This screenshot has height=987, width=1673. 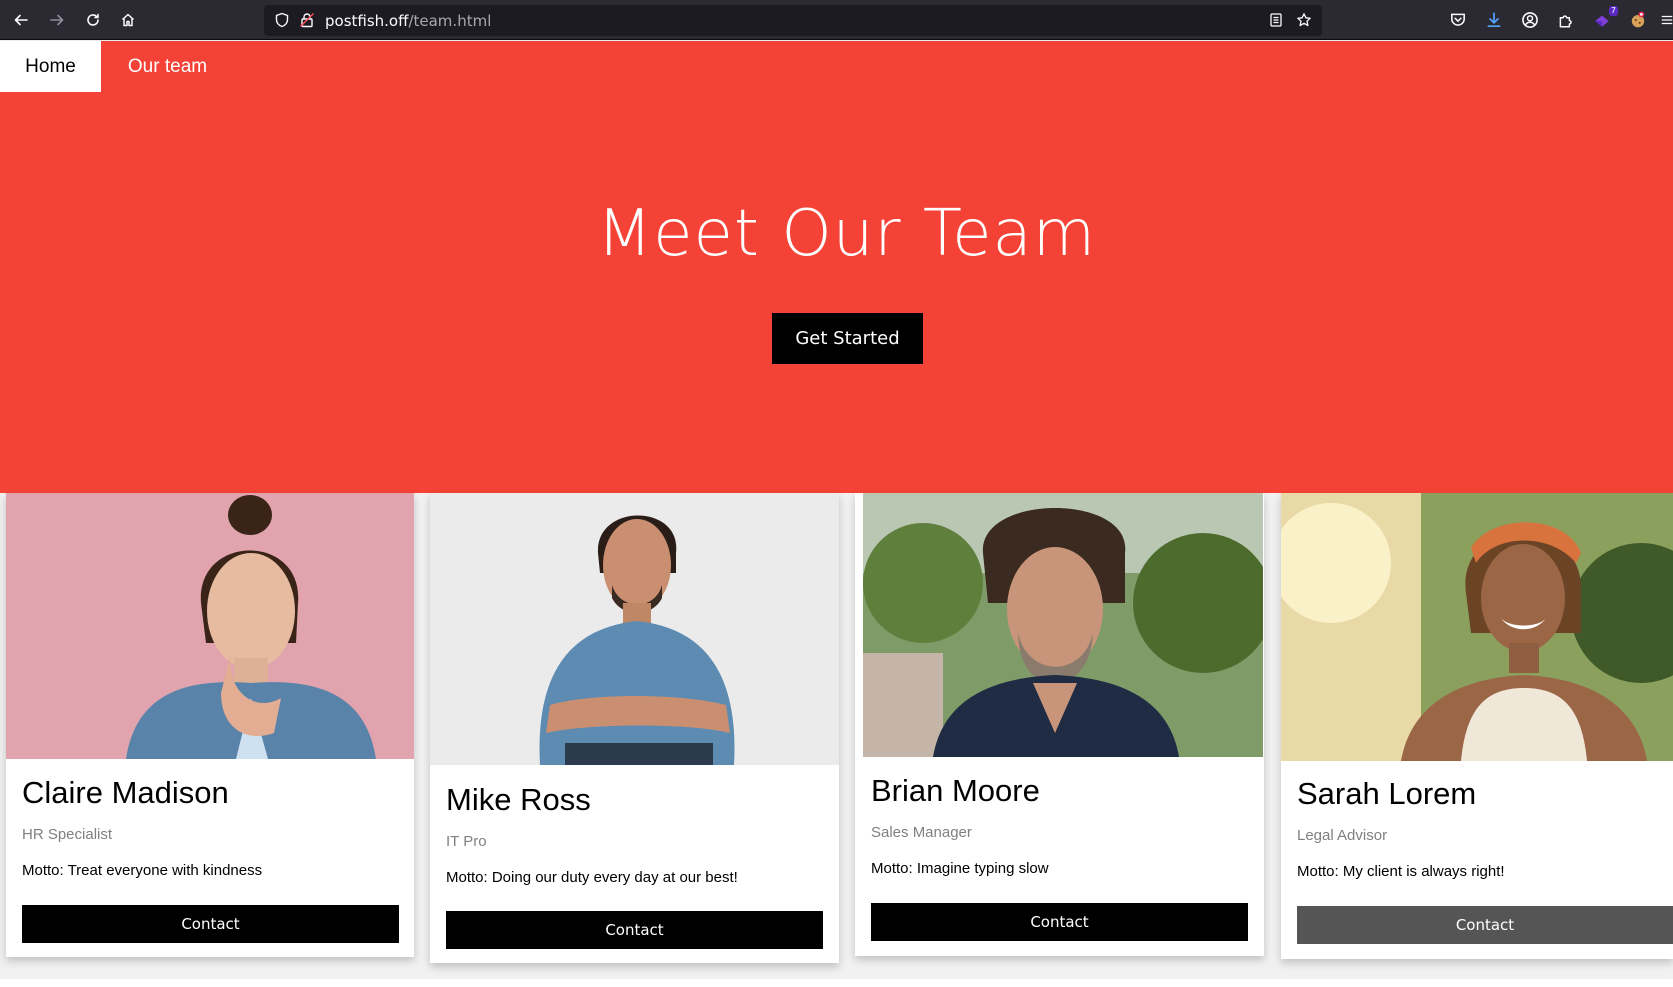 I want to click on url-host: postfish.off, so click(x=367, y=21).